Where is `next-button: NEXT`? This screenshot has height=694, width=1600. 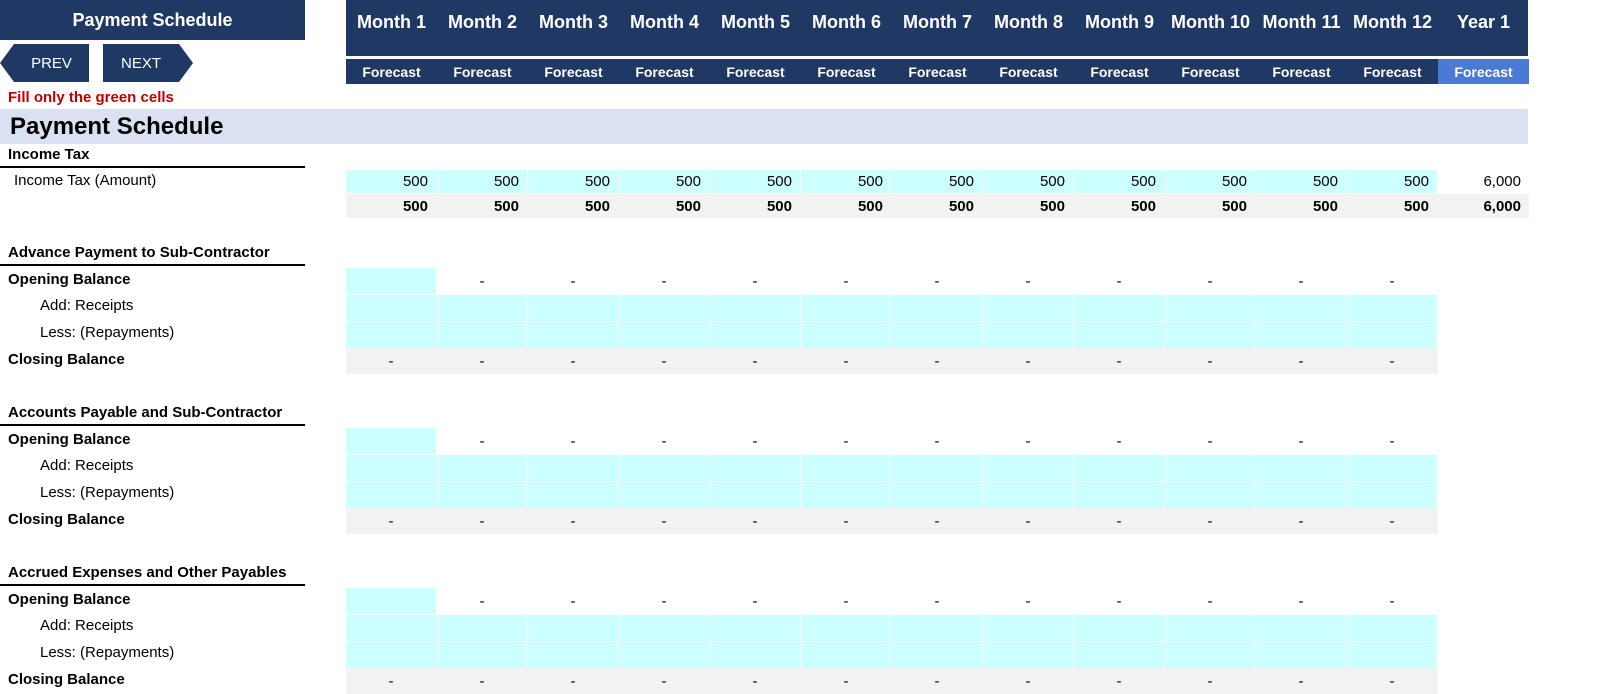
next-button: NEXT is located at coordinates (148, 63).